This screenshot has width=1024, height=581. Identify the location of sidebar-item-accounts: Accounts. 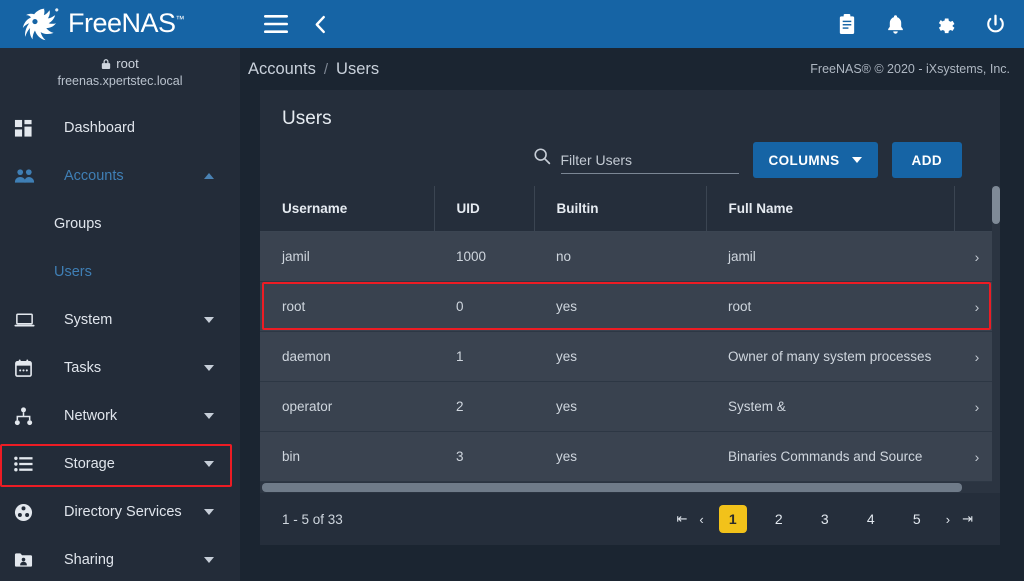
(120, 176).